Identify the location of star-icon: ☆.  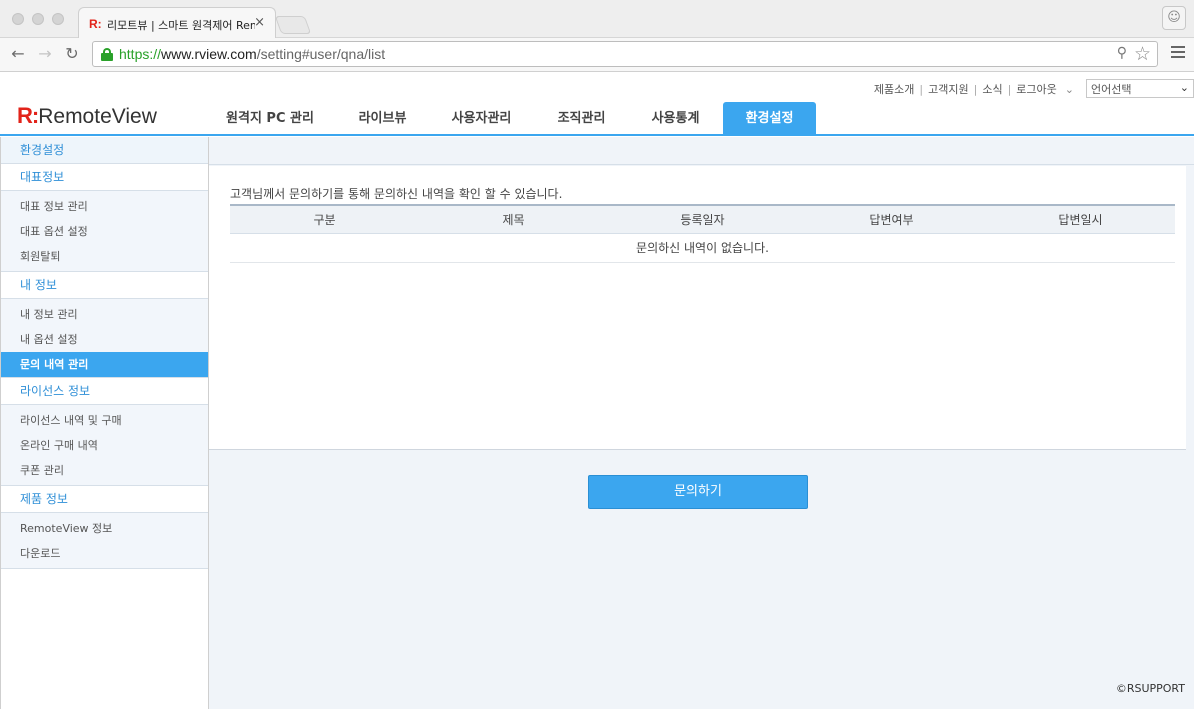
(1142, 54).